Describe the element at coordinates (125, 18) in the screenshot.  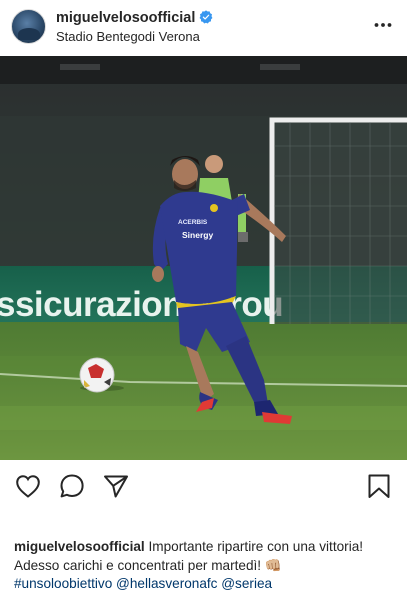
I see `username-text: miguelvelosoofficial` at that location.